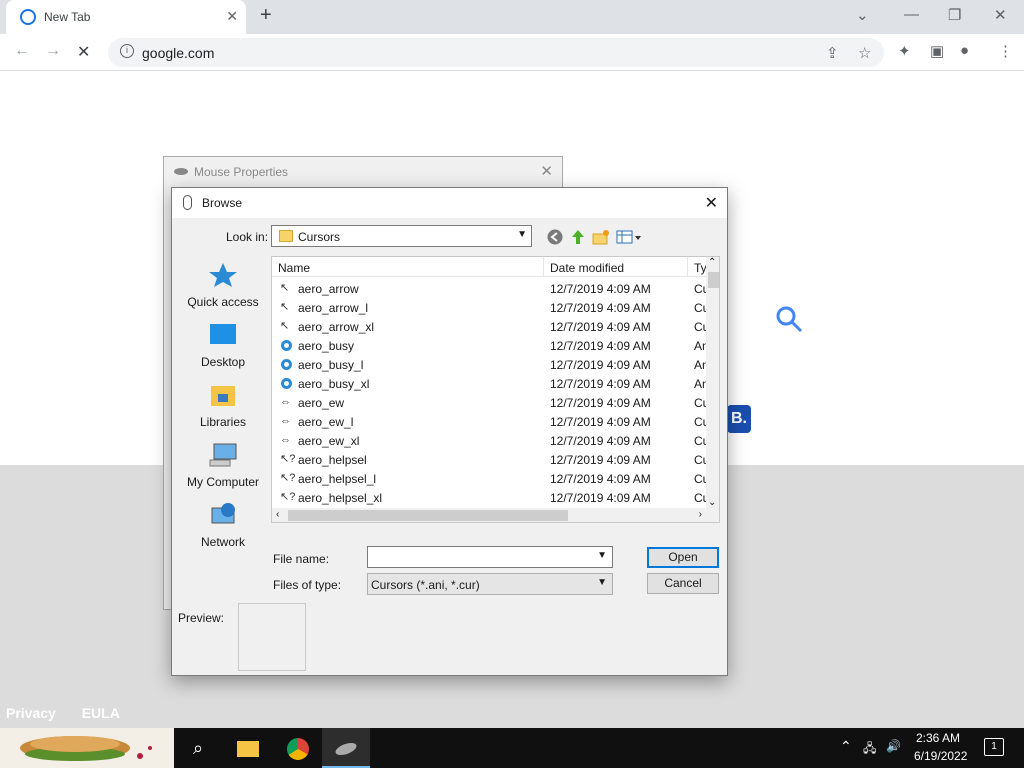 The height and width of the screenshot is (768, 1024). Describe the element at coordinates (964, 50) in the screenshot. I see `profile-avatar-icon: ●` at that location.